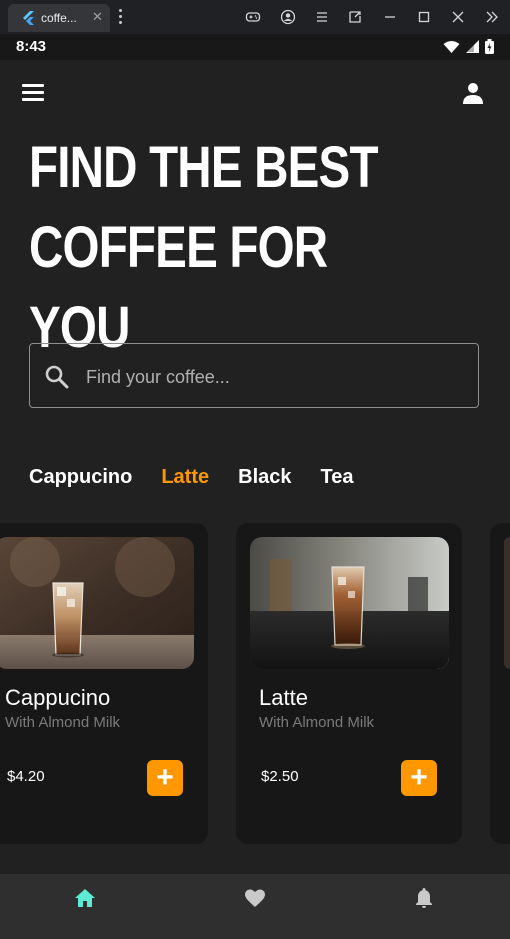  I want to click on browser-tab: coffe... ✕, so click(59, 18).